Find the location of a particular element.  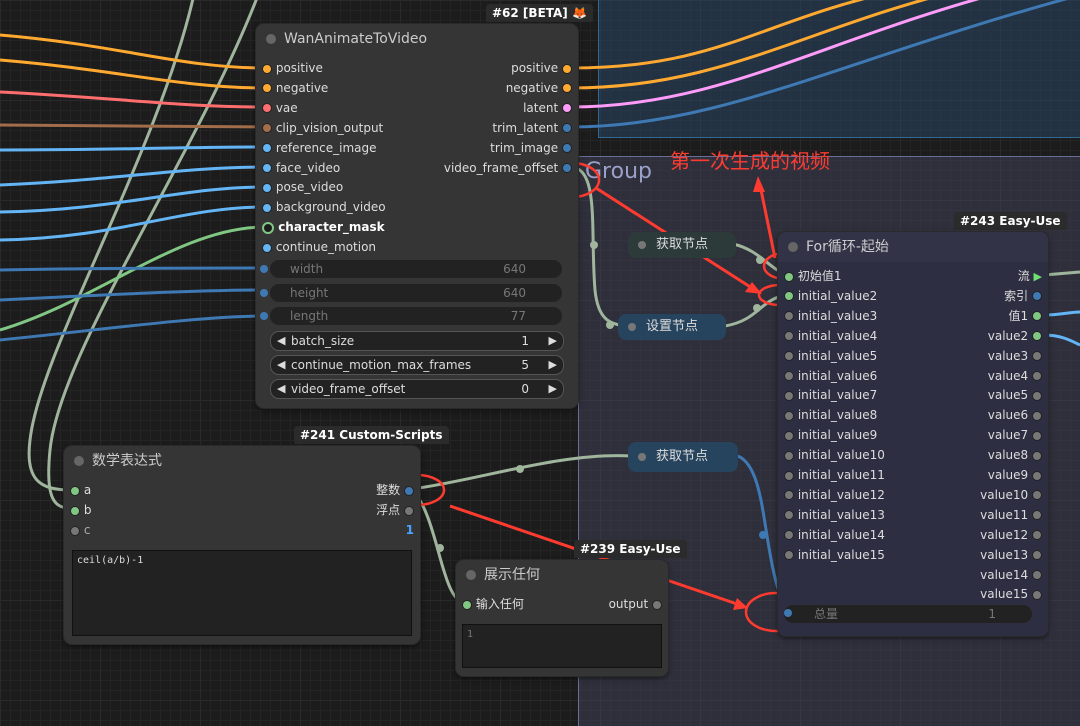

node-title-text: For循环-起始 is located at coordinates (847, 247).